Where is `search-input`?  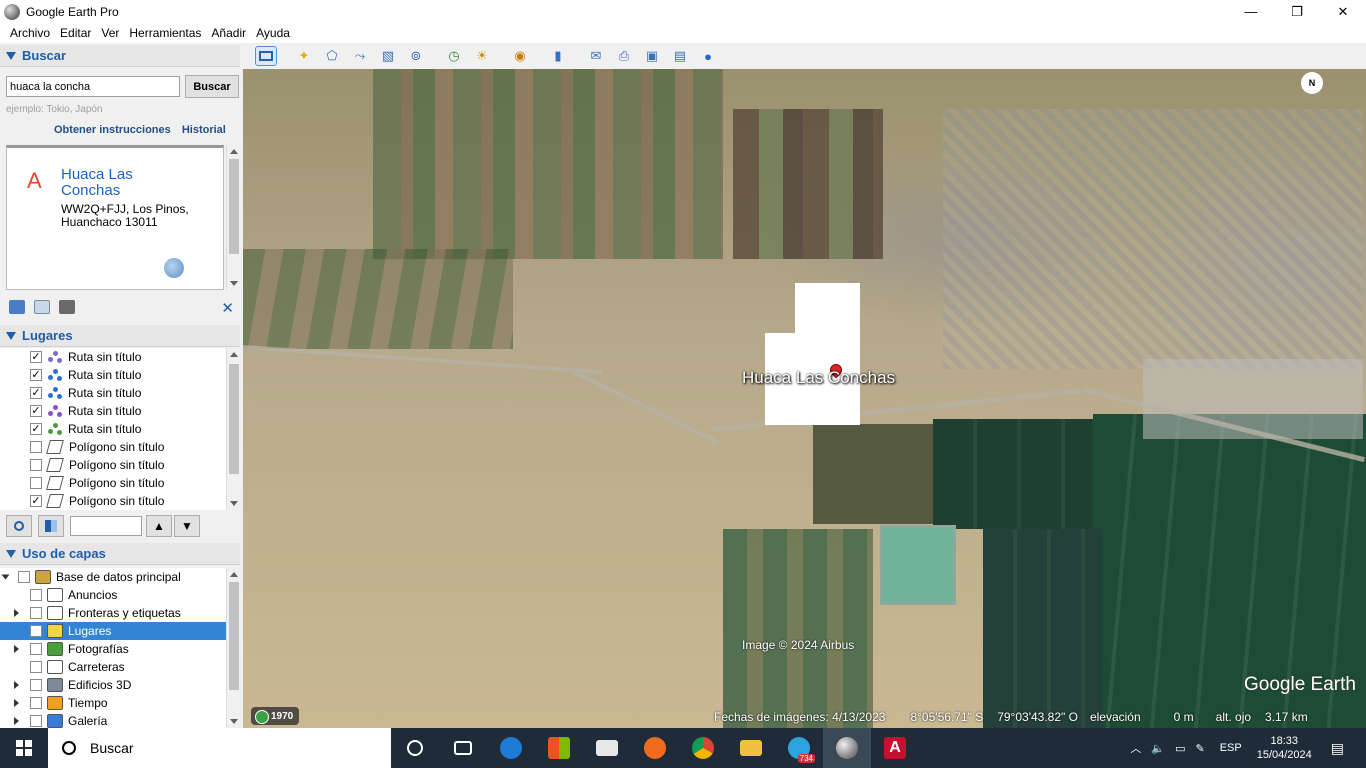
search-input is located at coordinates (93, 86).